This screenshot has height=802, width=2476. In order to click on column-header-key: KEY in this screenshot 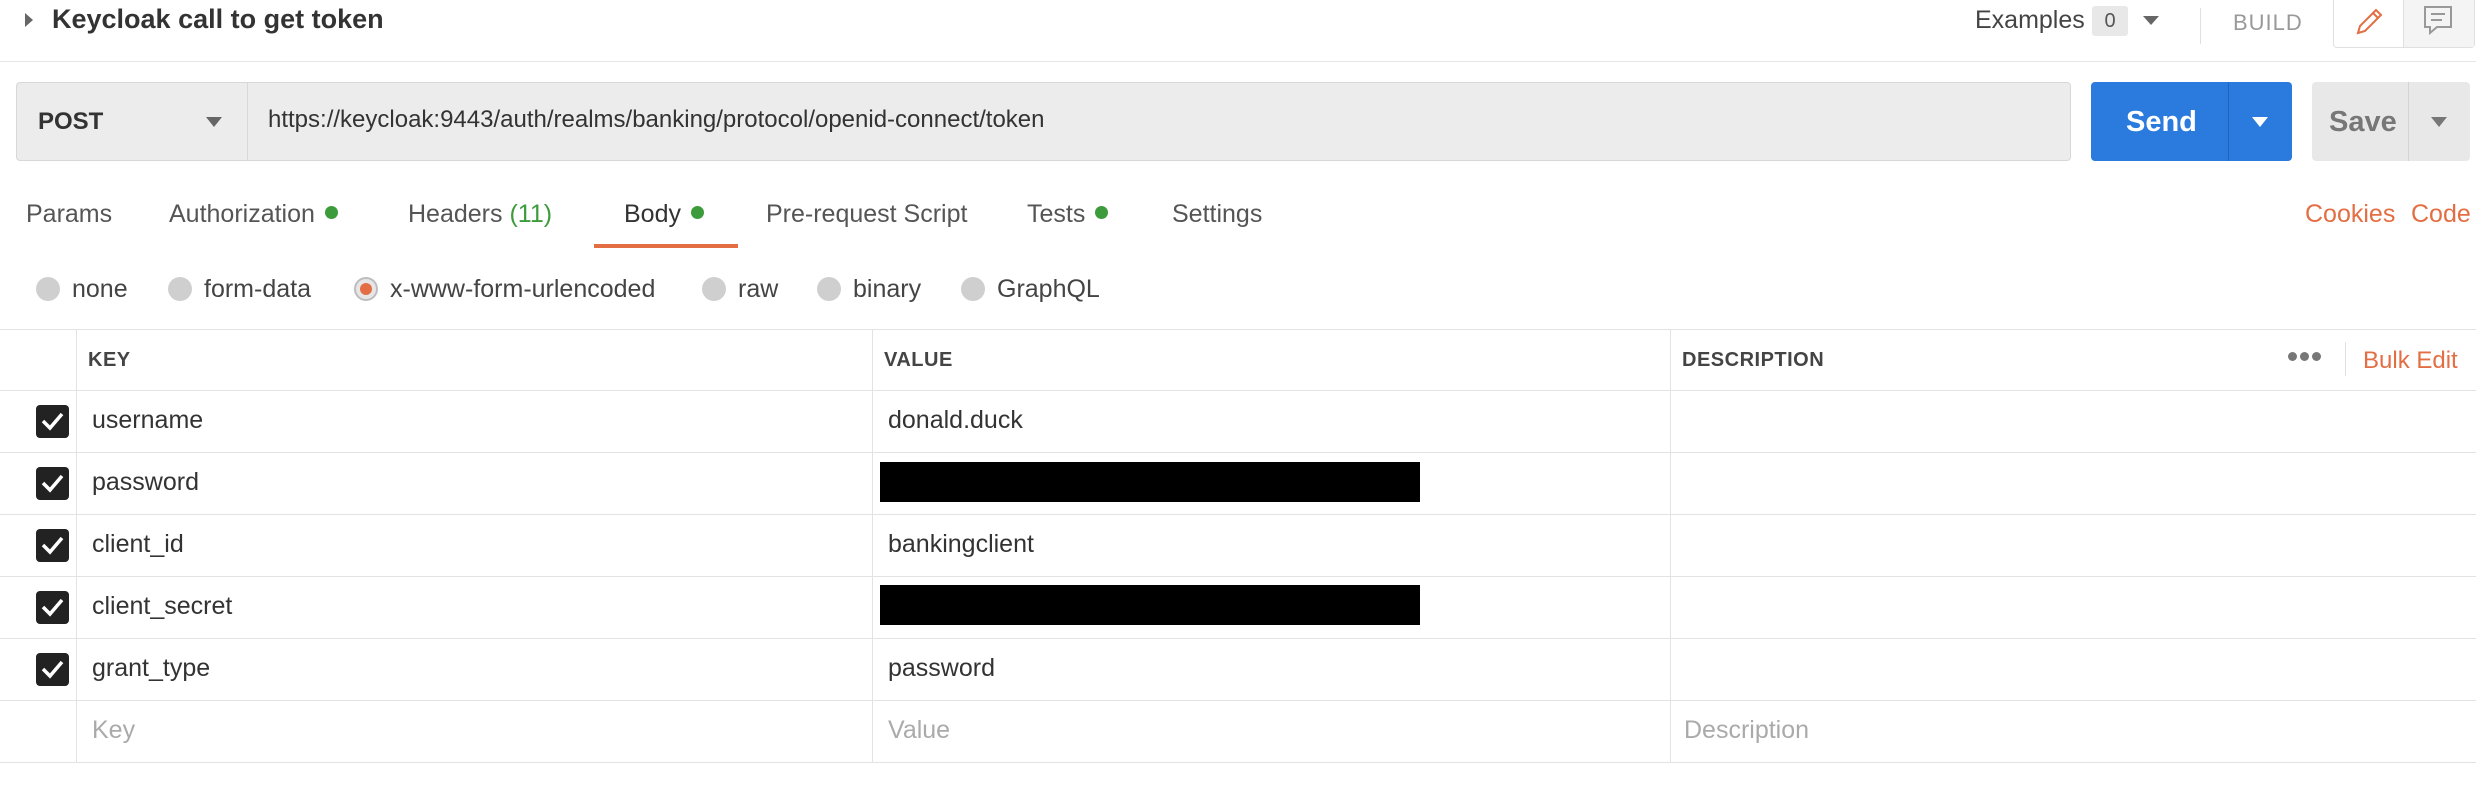, I will do `click(109, 360)`.